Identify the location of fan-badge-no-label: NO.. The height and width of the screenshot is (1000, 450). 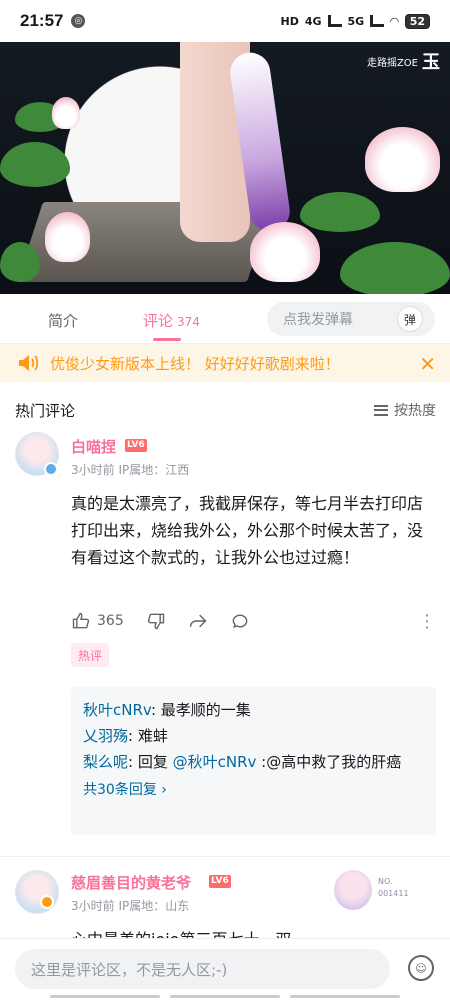
(385, 881).